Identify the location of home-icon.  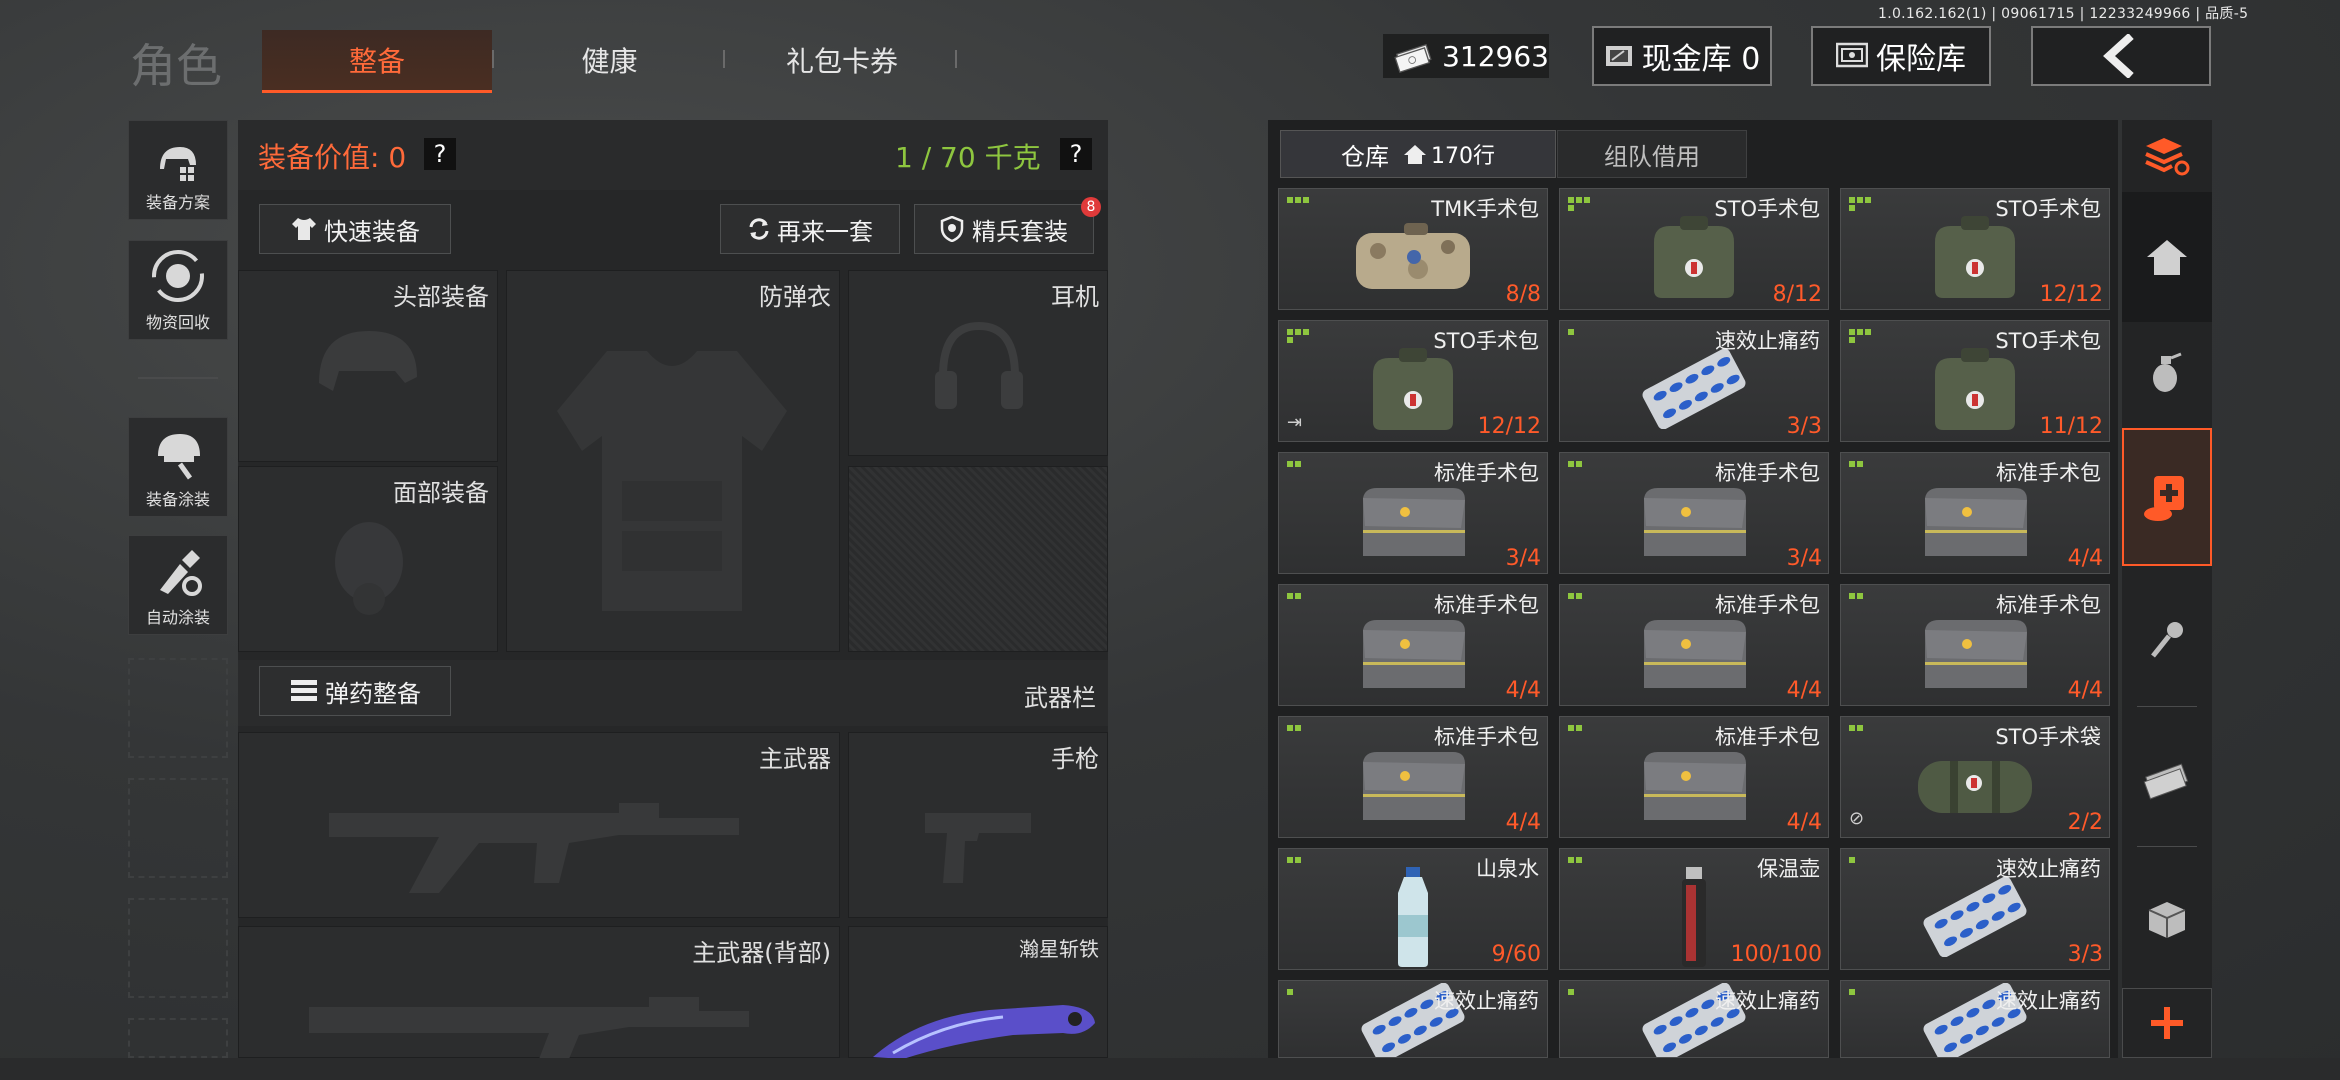
(2167, 257).